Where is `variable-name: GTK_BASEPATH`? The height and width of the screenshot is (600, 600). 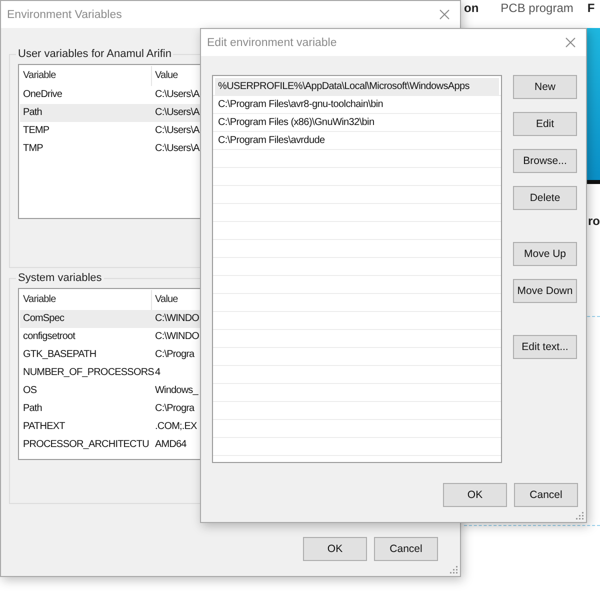
variable-name: GTK_BASEPATH is located at coordinates (60, 355).